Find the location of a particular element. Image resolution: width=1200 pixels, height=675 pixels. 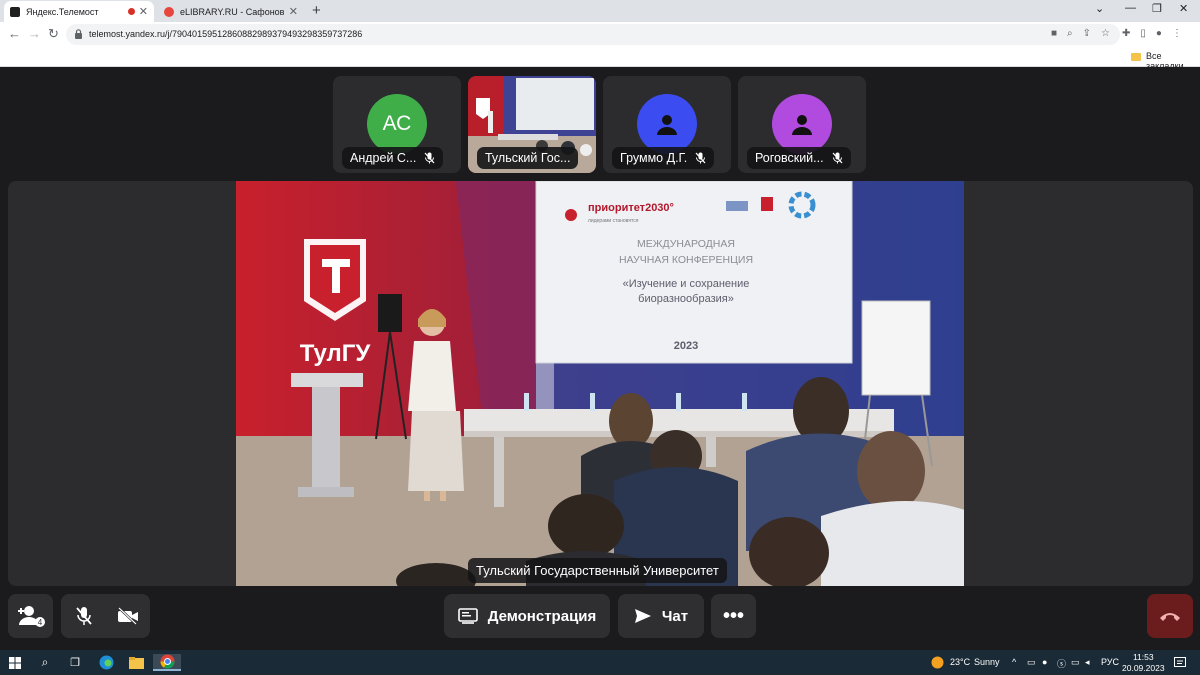

edge-icon is located at coordinates (106, 662).